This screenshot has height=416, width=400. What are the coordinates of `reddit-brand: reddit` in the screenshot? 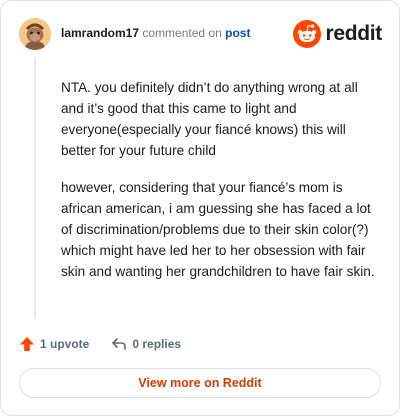 It's located at (337, 34).